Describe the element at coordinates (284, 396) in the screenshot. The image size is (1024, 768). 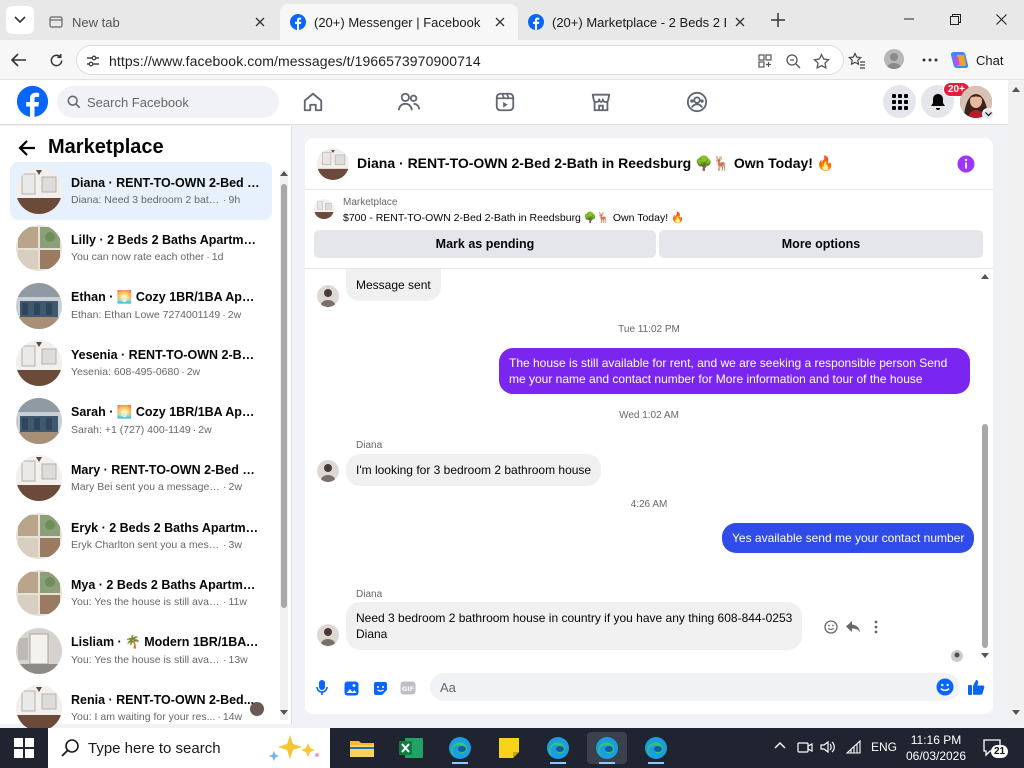
I see `sidebar-scroll-thumb` at that location.